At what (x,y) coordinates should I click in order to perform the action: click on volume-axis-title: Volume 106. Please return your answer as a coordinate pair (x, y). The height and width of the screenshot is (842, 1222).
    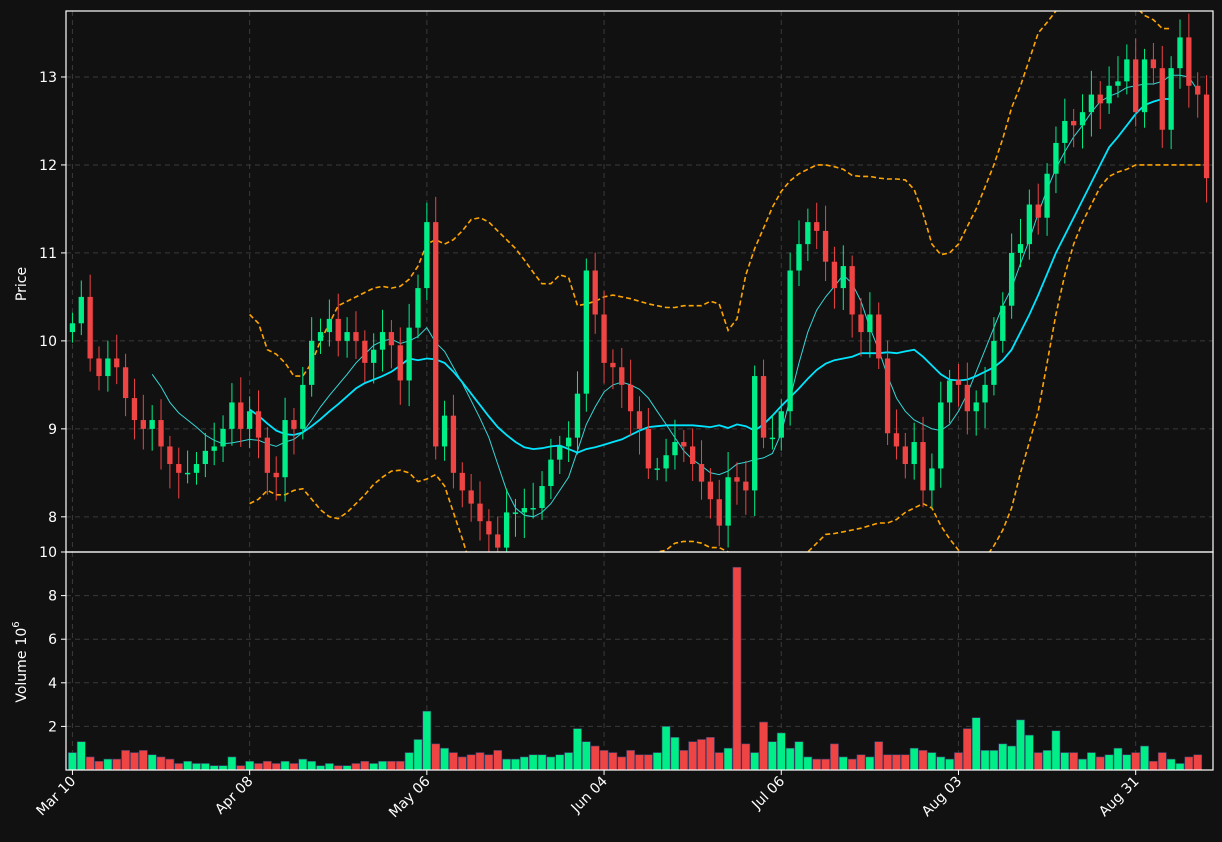
    Looking at the image, I should click on (20, 661).